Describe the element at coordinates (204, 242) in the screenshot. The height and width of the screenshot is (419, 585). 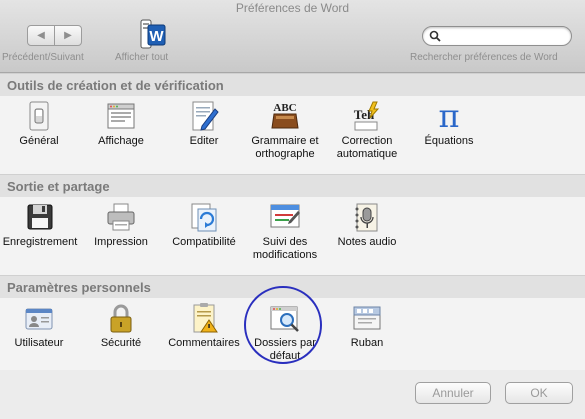
I see `pane-label: Compatibilité` at that location.